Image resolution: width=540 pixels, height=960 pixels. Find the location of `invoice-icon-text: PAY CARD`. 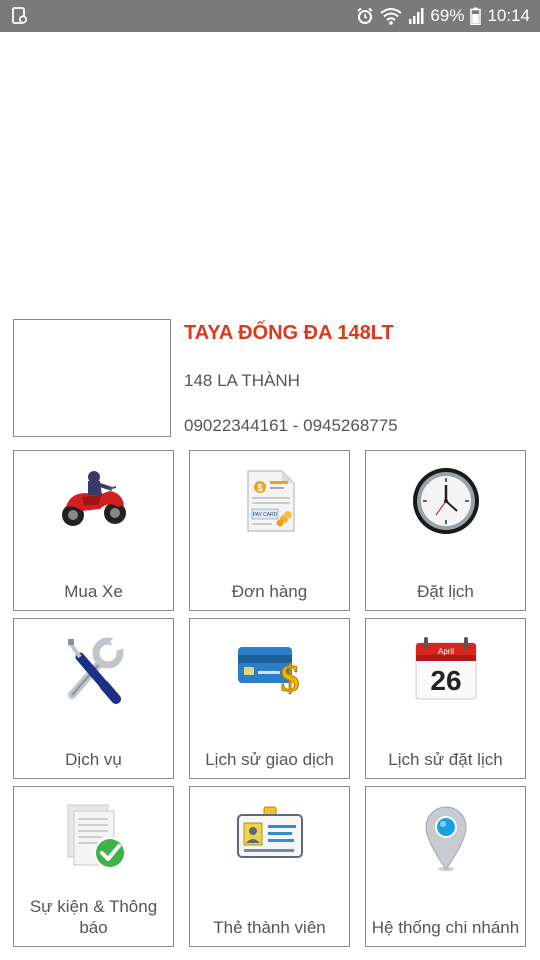

invoice-icon-text: PAY CARD is located at coordinates (264, 515).